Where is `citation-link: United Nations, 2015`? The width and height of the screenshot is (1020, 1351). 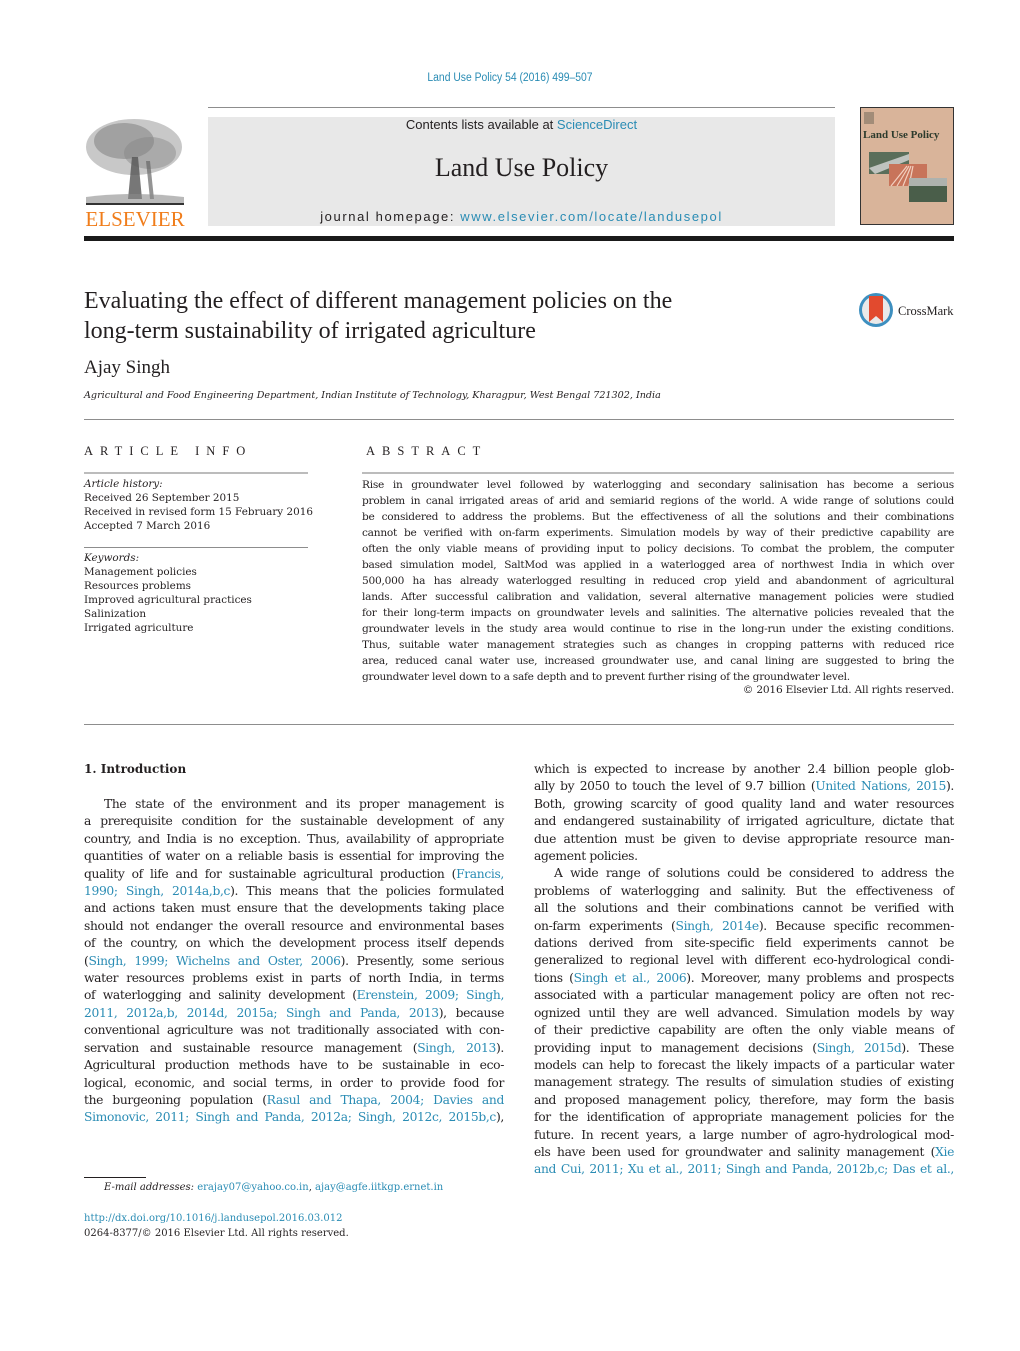 citation-link: United Nations, 2015 is located at coordinates (880, 786).